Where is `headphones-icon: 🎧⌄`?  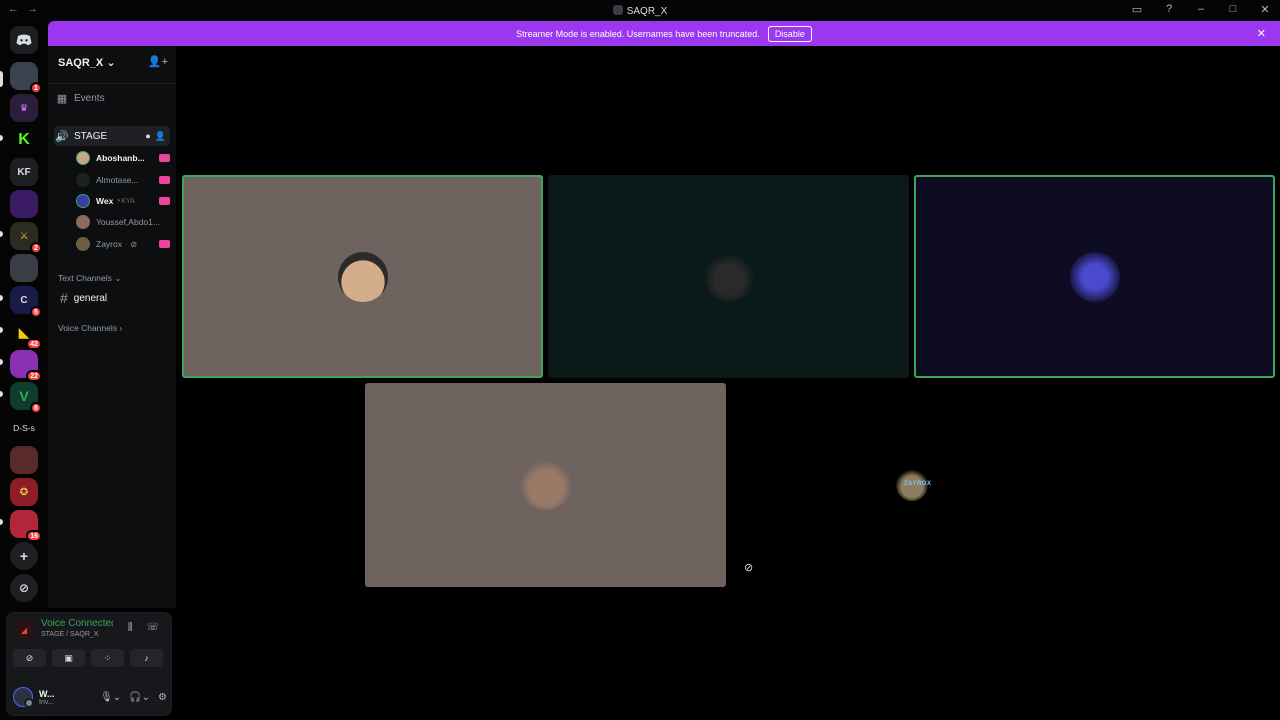 headphones-icon: 🎧⌄ is located at coordinates (139, 697).